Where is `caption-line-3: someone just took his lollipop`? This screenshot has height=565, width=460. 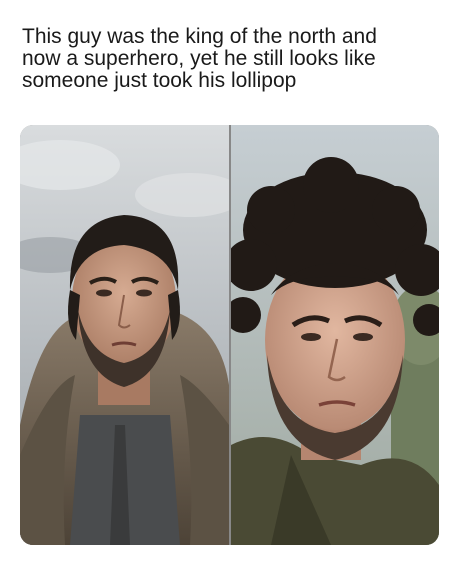 caption-line-3: someone just took his lollipop is located at coordinates (159, 80).